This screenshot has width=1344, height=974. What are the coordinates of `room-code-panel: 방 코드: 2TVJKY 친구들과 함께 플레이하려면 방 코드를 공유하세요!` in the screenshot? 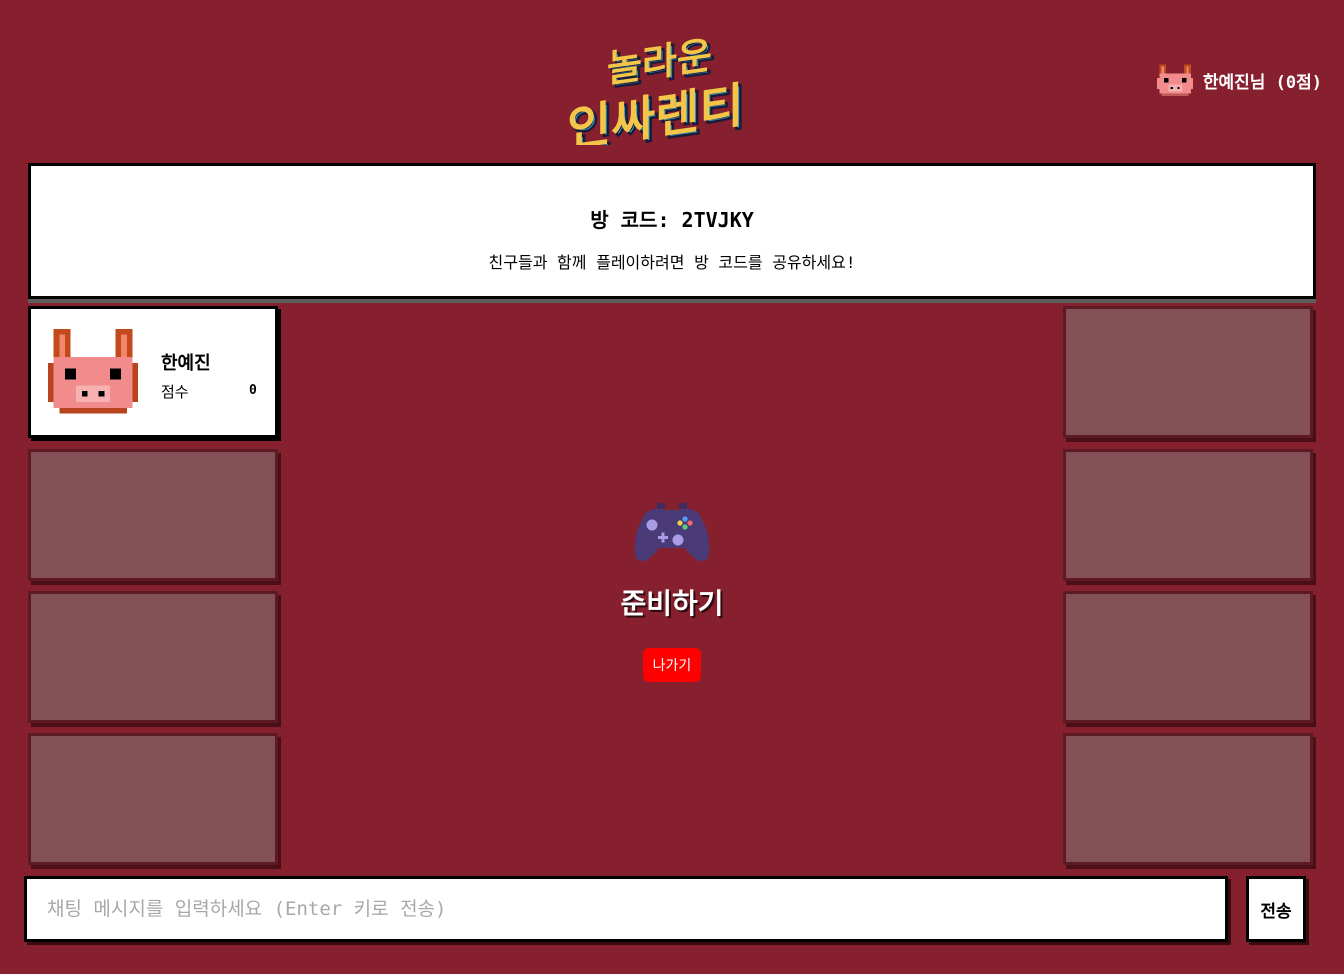 It's located at (672, 231).